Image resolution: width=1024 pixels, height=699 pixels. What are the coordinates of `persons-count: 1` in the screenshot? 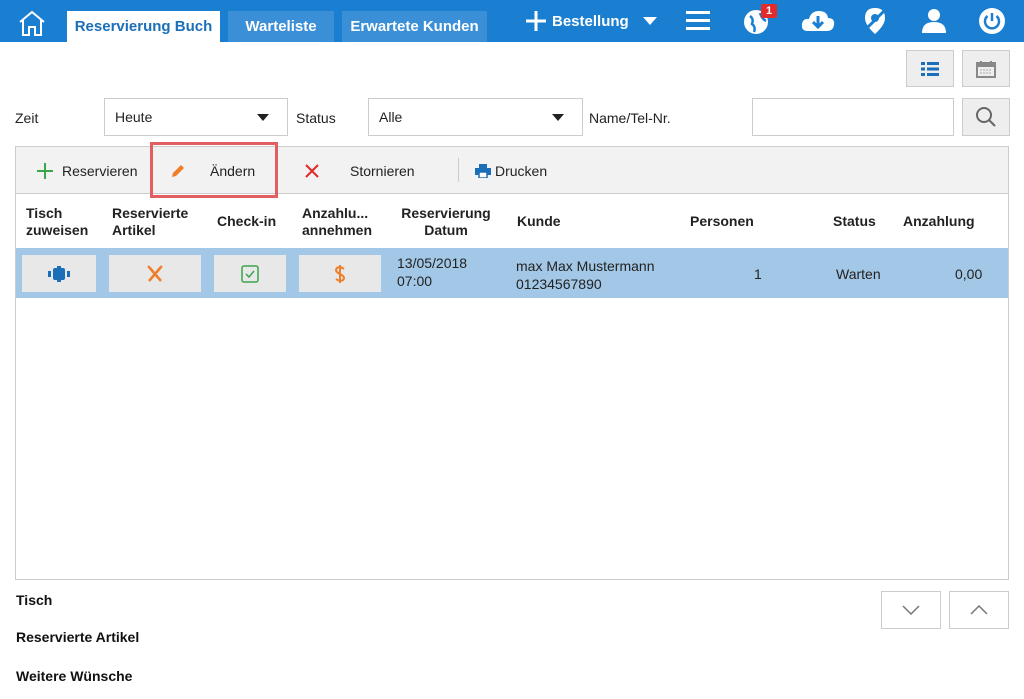 It's located at (758, 274).